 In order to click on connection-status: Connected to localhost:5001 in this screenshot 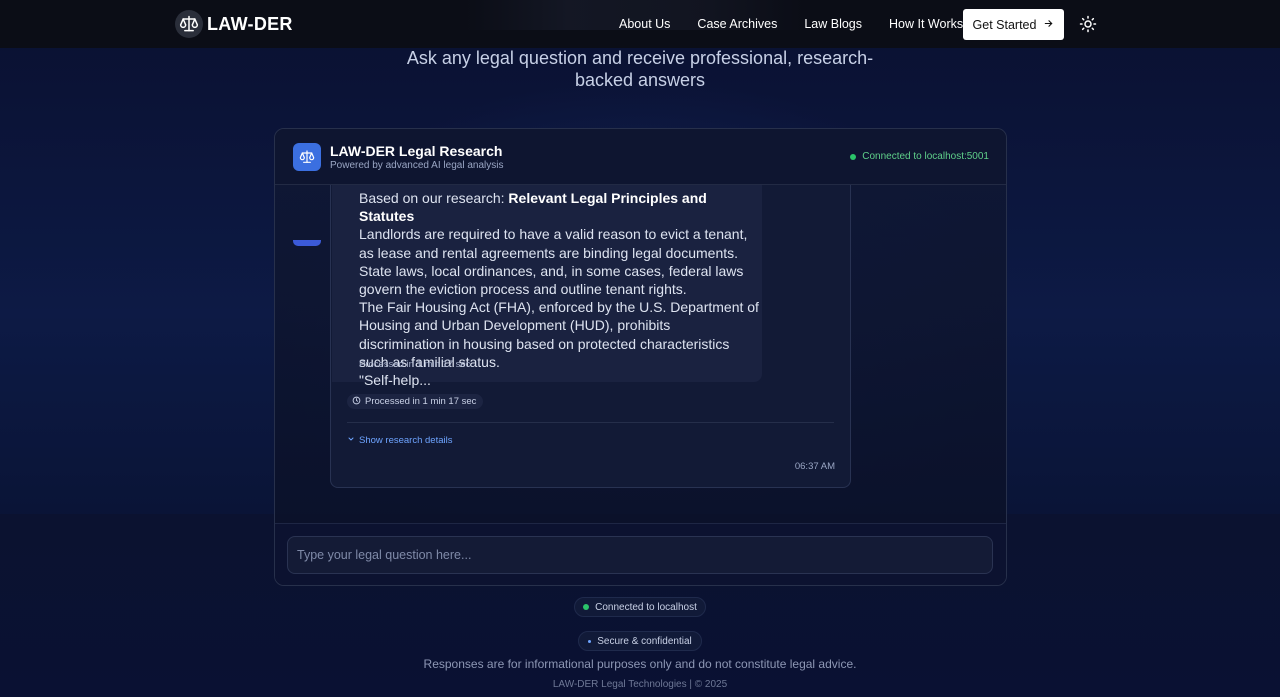, I will do `click(919, 156)`.